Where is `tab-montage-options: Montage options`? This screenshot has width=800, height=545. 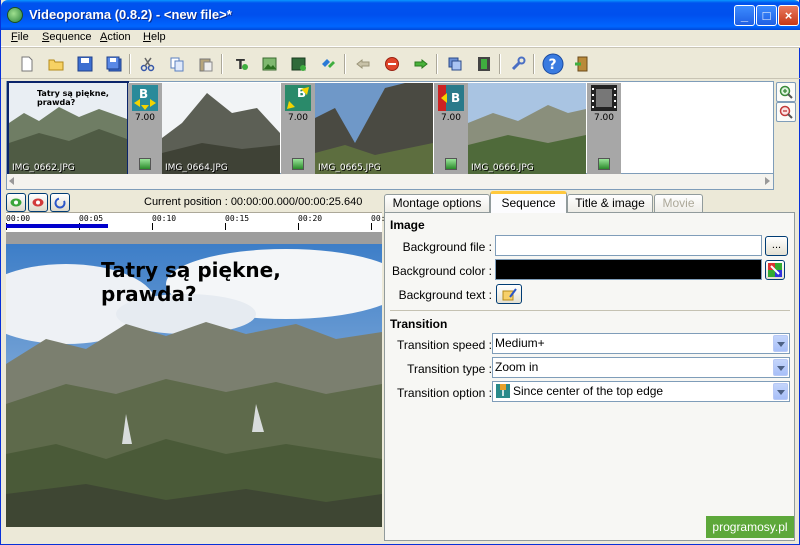 tab-montage-options: Montage options is located at coordinates (437, 203).